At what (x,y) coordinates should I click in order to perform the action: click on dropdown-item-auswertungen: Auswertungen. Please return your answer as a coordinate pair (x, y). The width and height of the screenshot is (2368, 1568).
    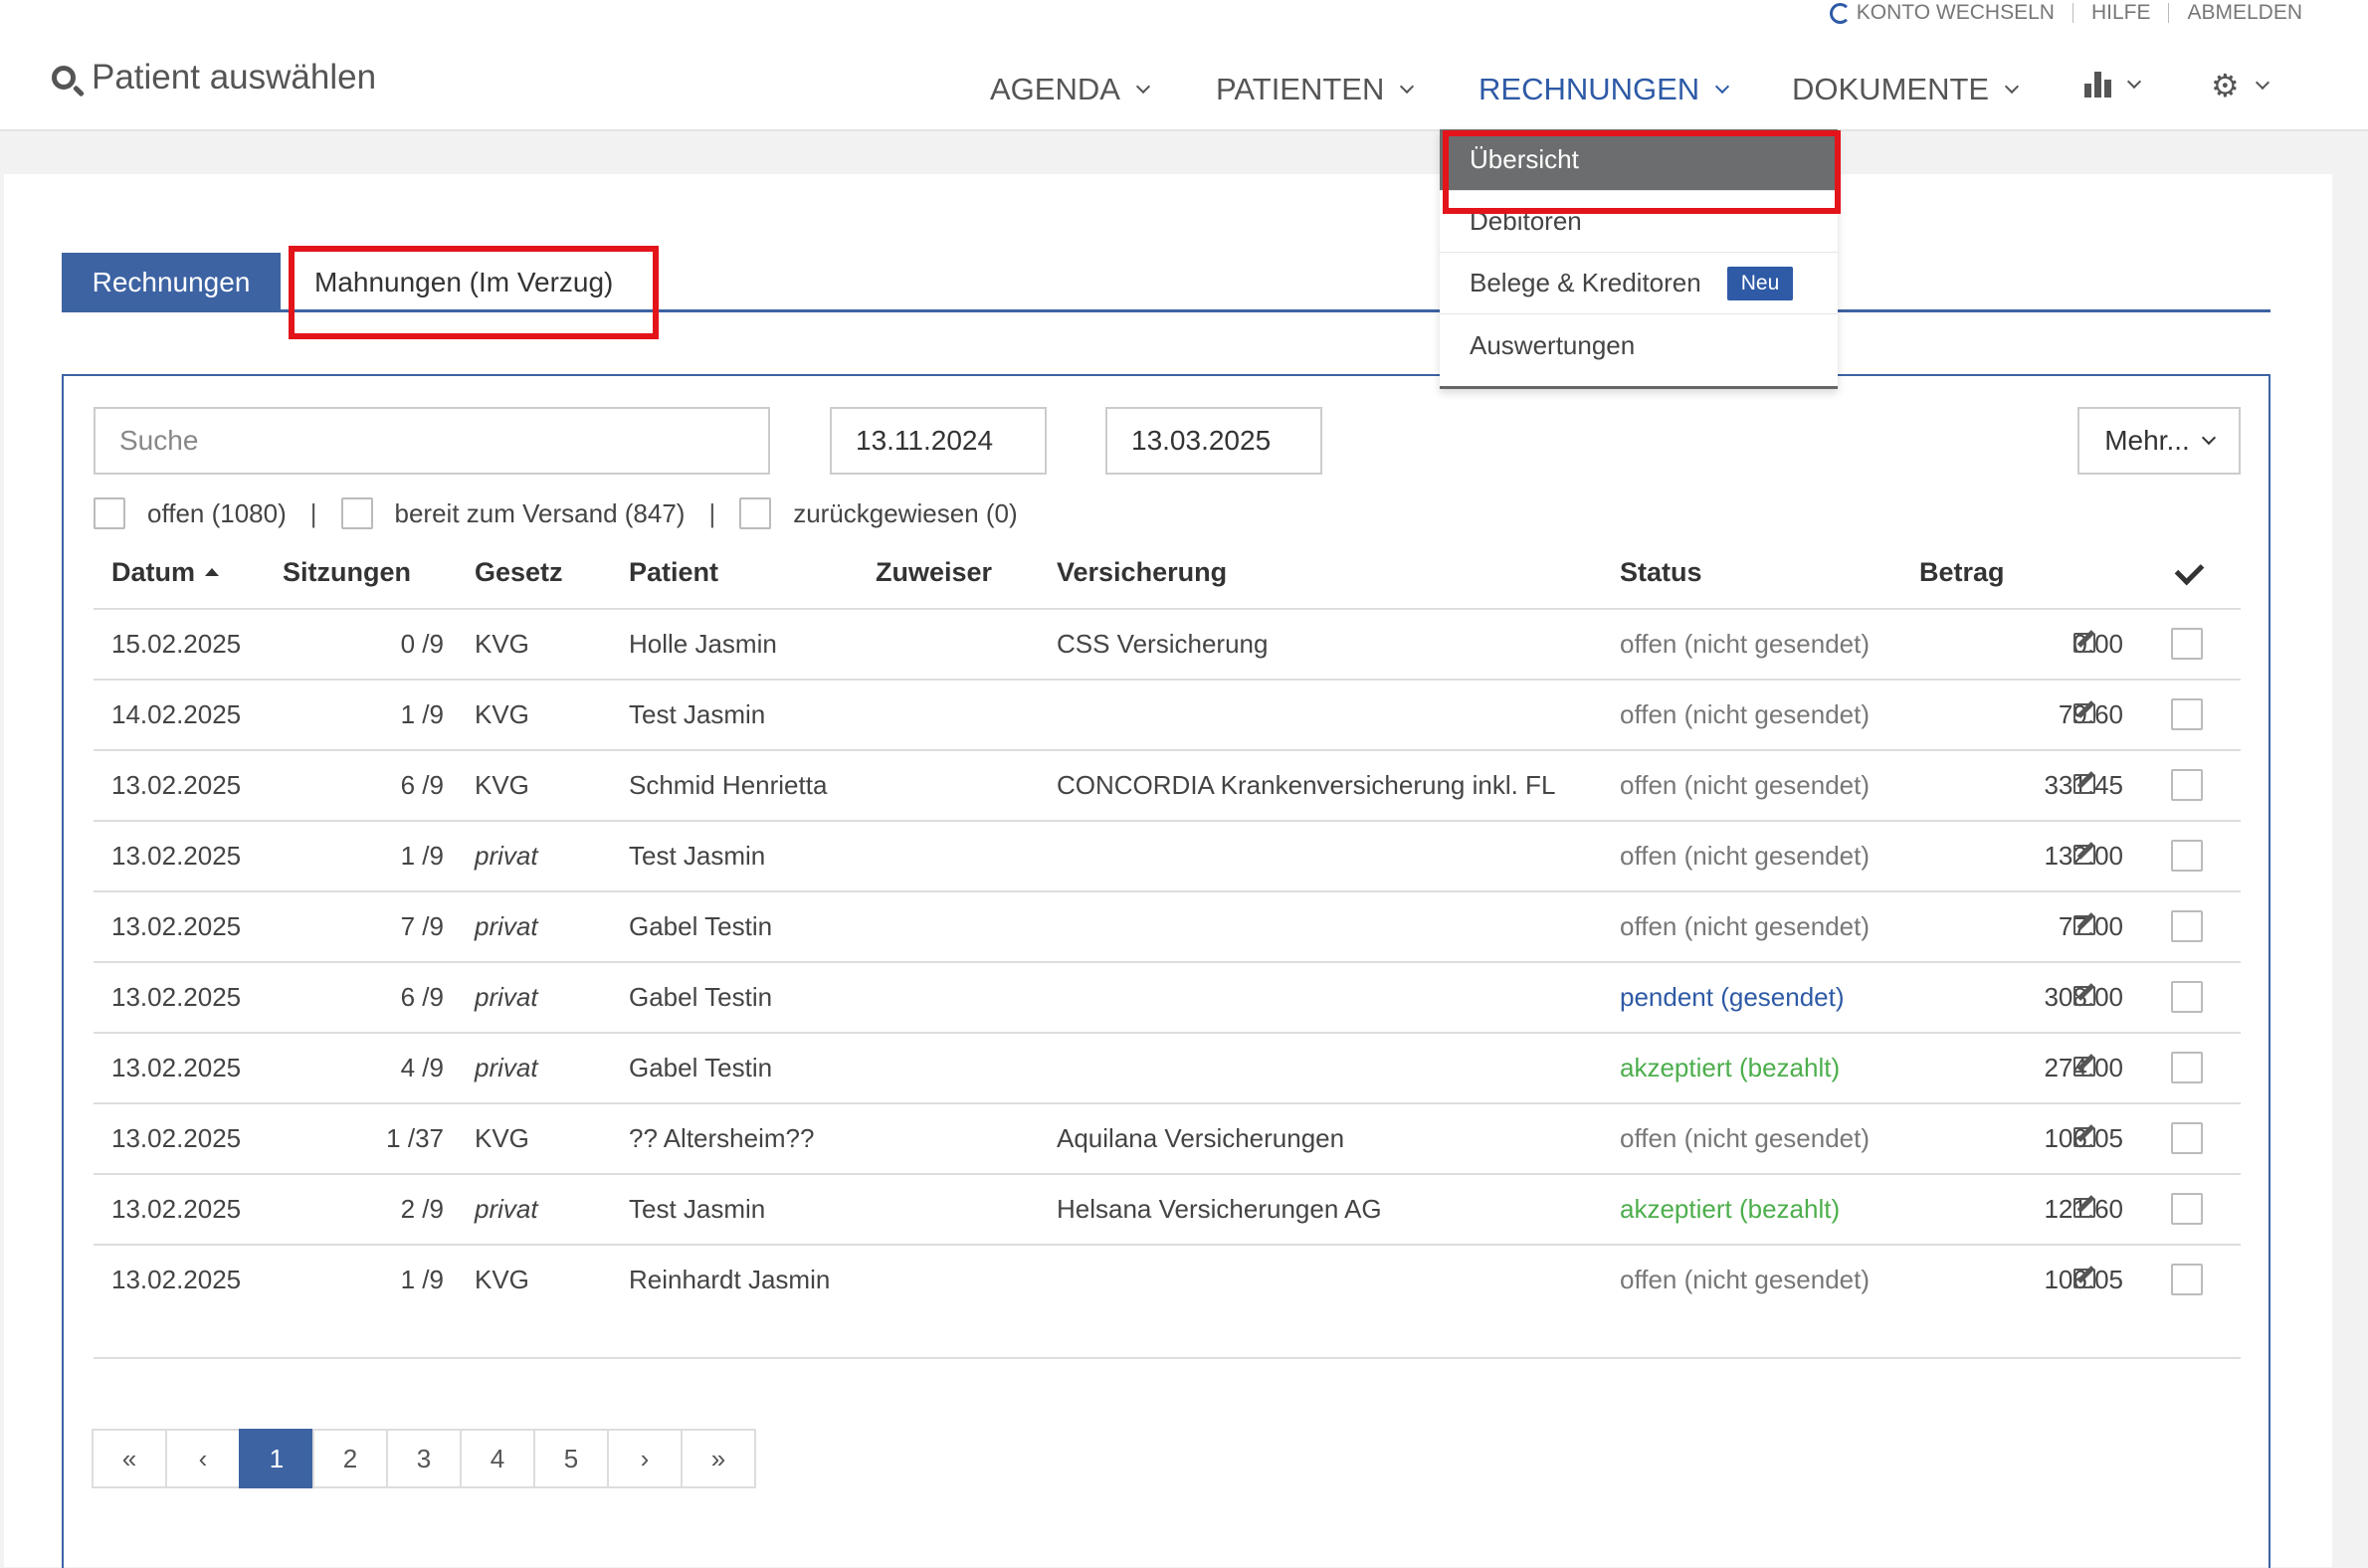
    Looking at the image, I should click on (1639, 345).